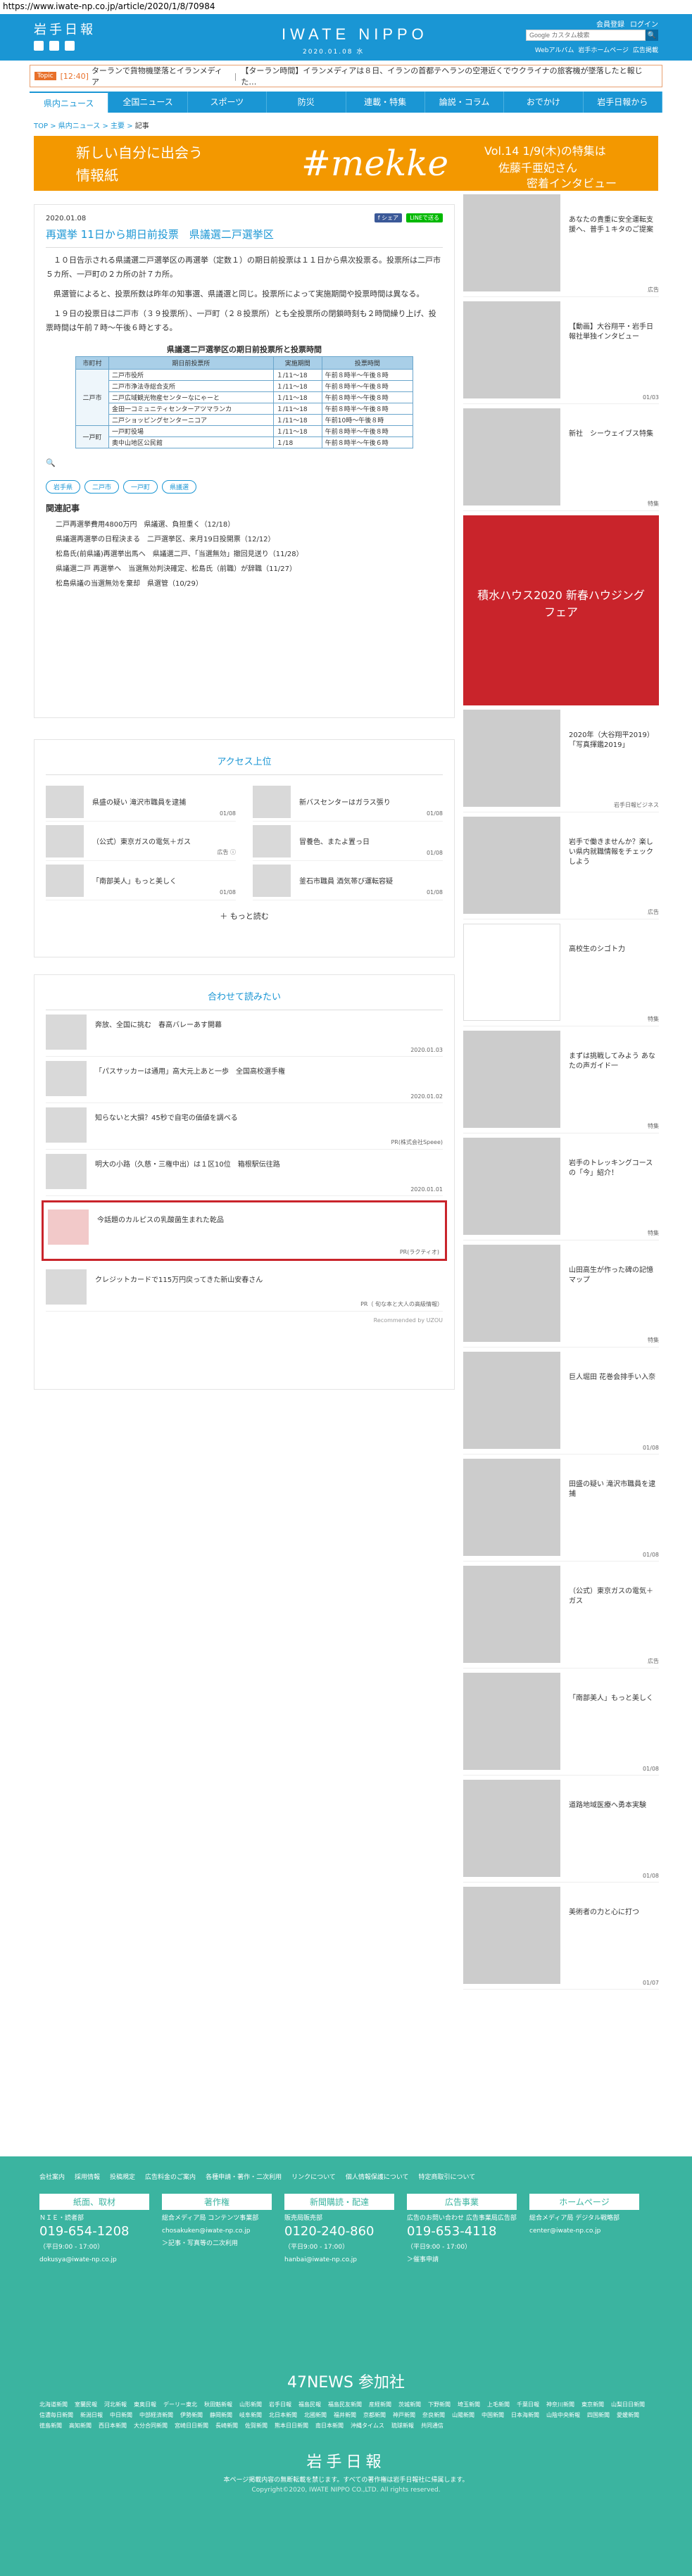 This screenshot has width=692, height=2576. Describe the element at coordinates (63, 487) in the screenshot. I see `tag-iwate: 岩手県` at that location.